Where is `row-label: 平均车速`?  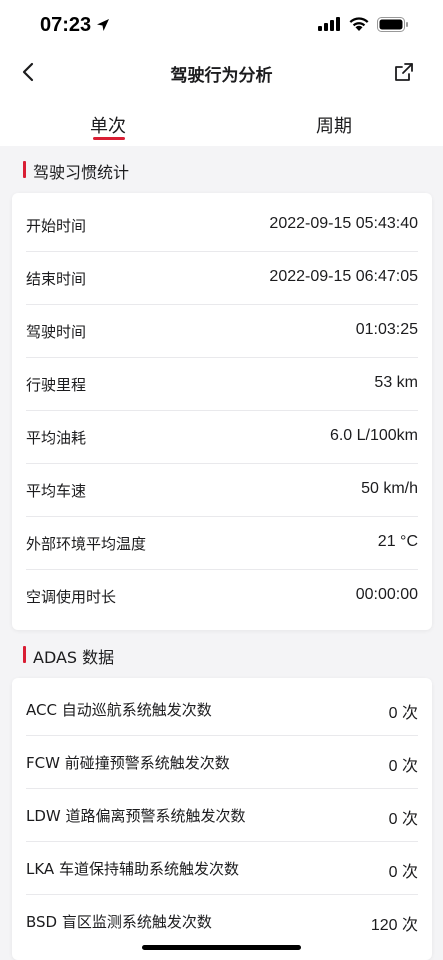
row-label: 平均车速 is located at coordinates (56, 491).